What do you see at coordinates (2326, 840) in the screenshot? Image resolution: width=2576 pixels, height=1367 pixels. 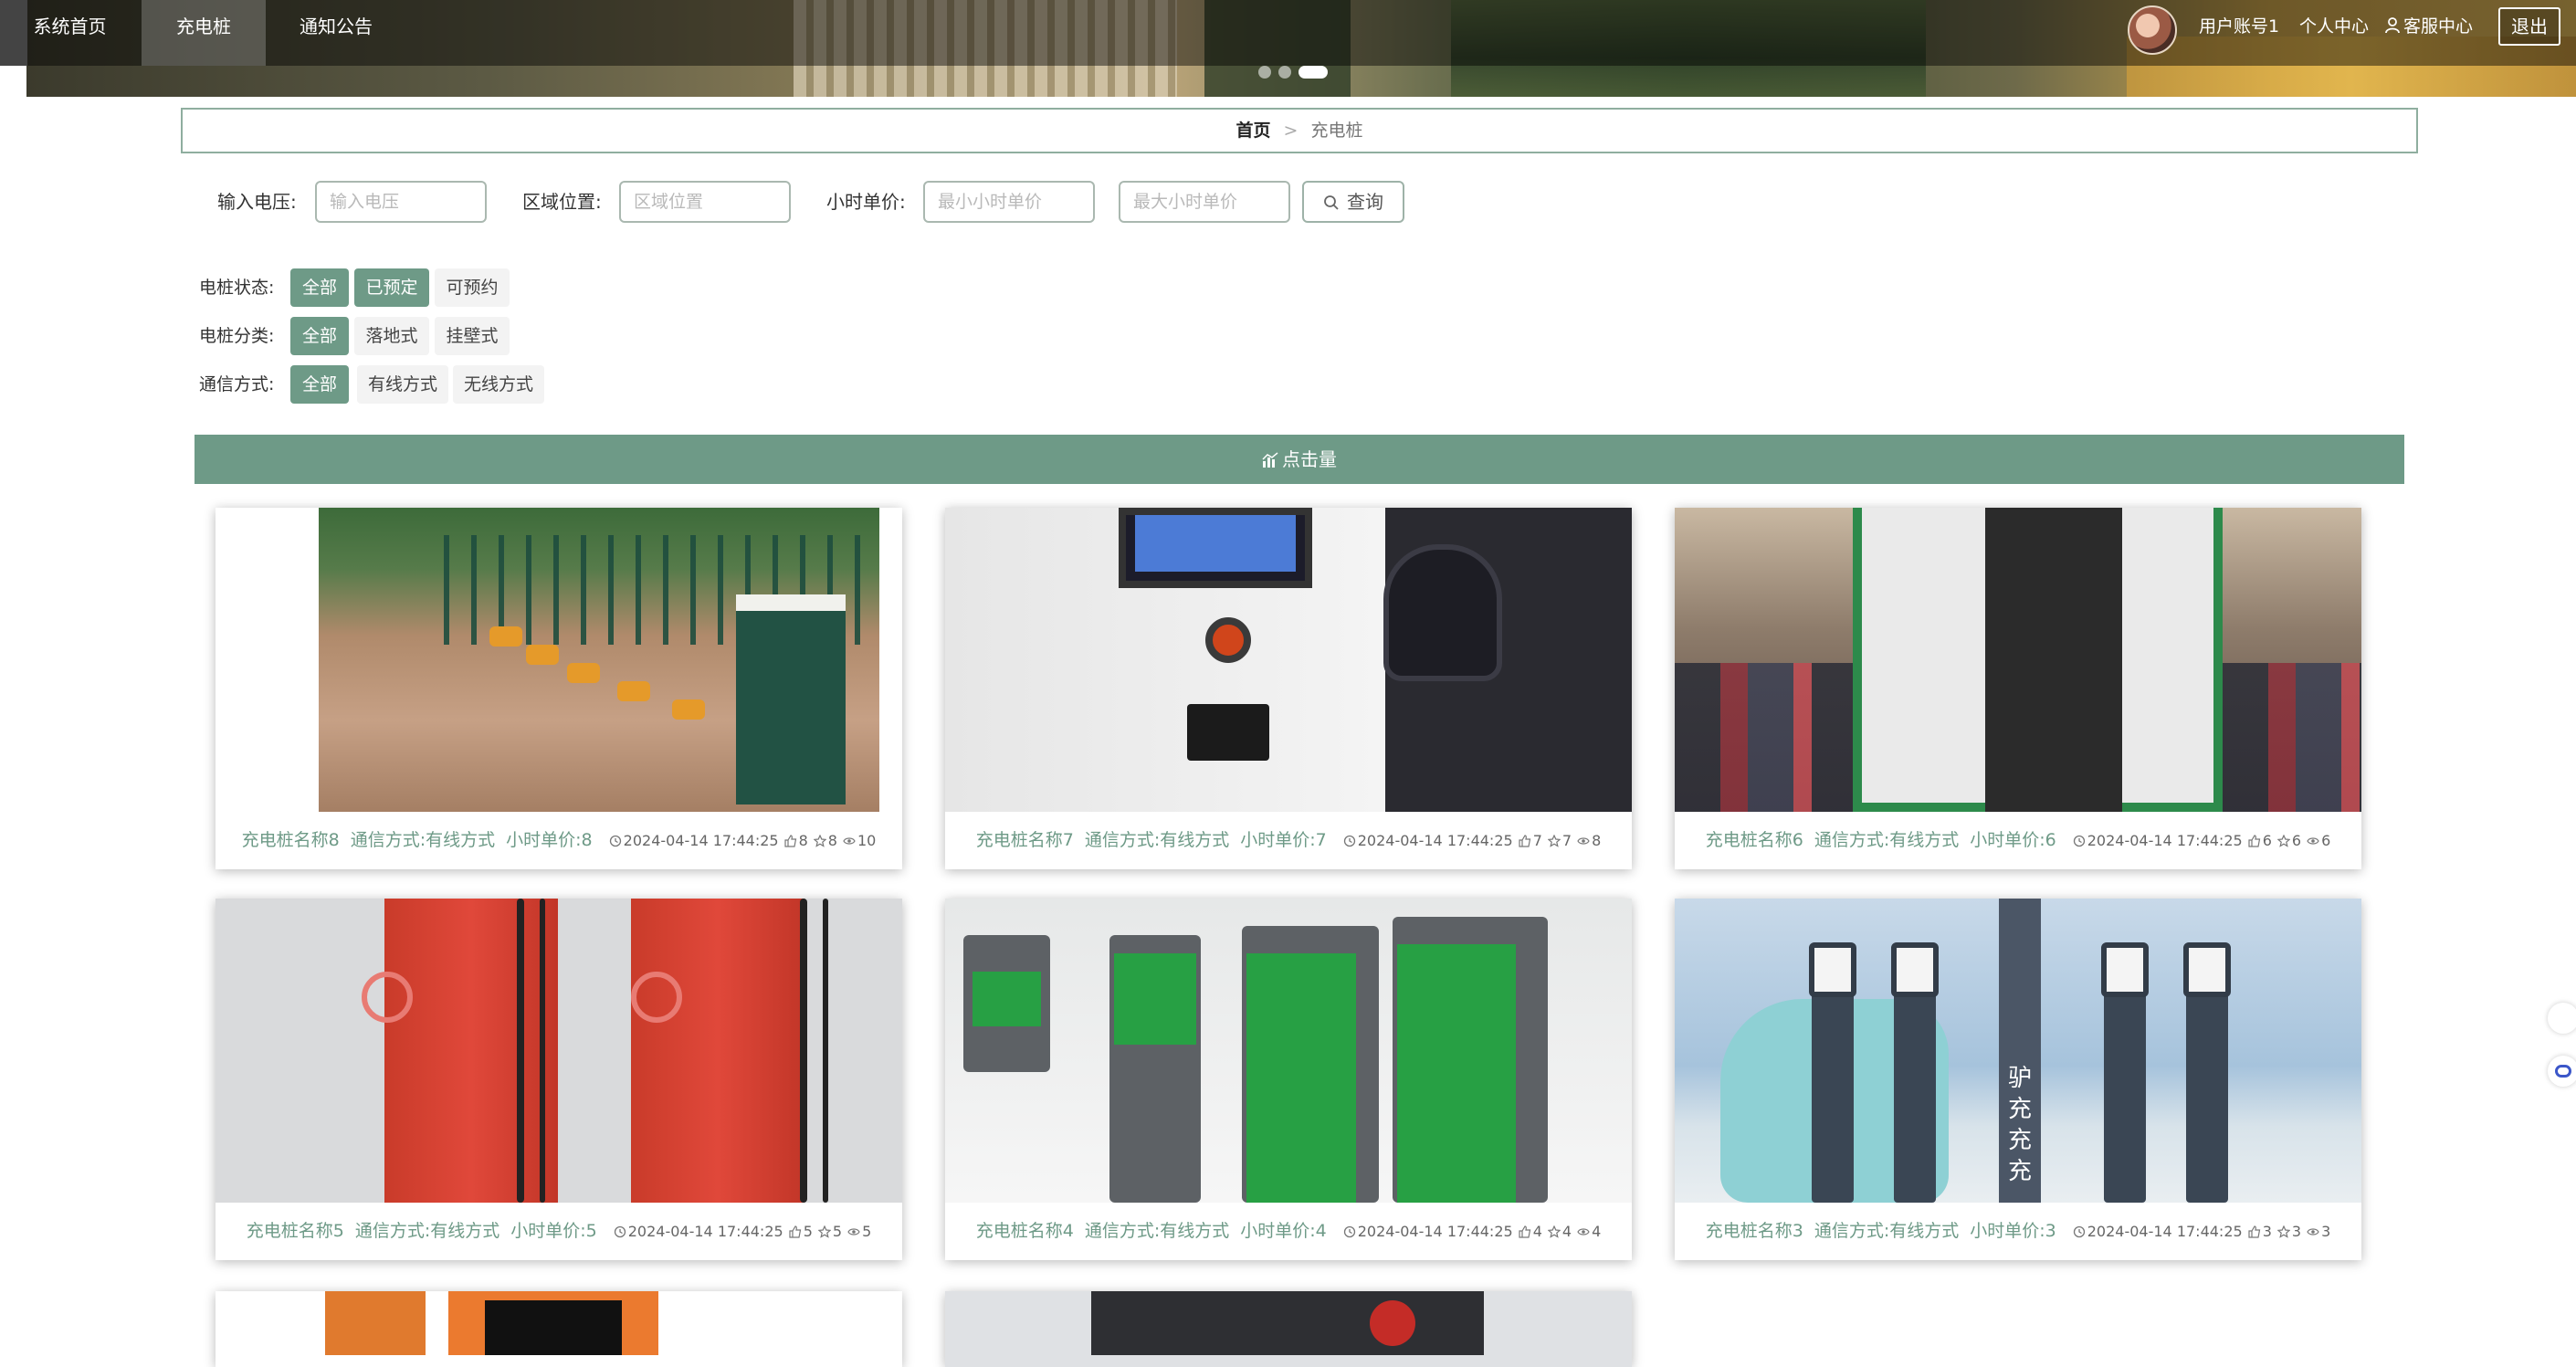 I see `product-views: 6` at bounding box center [2326, 840].